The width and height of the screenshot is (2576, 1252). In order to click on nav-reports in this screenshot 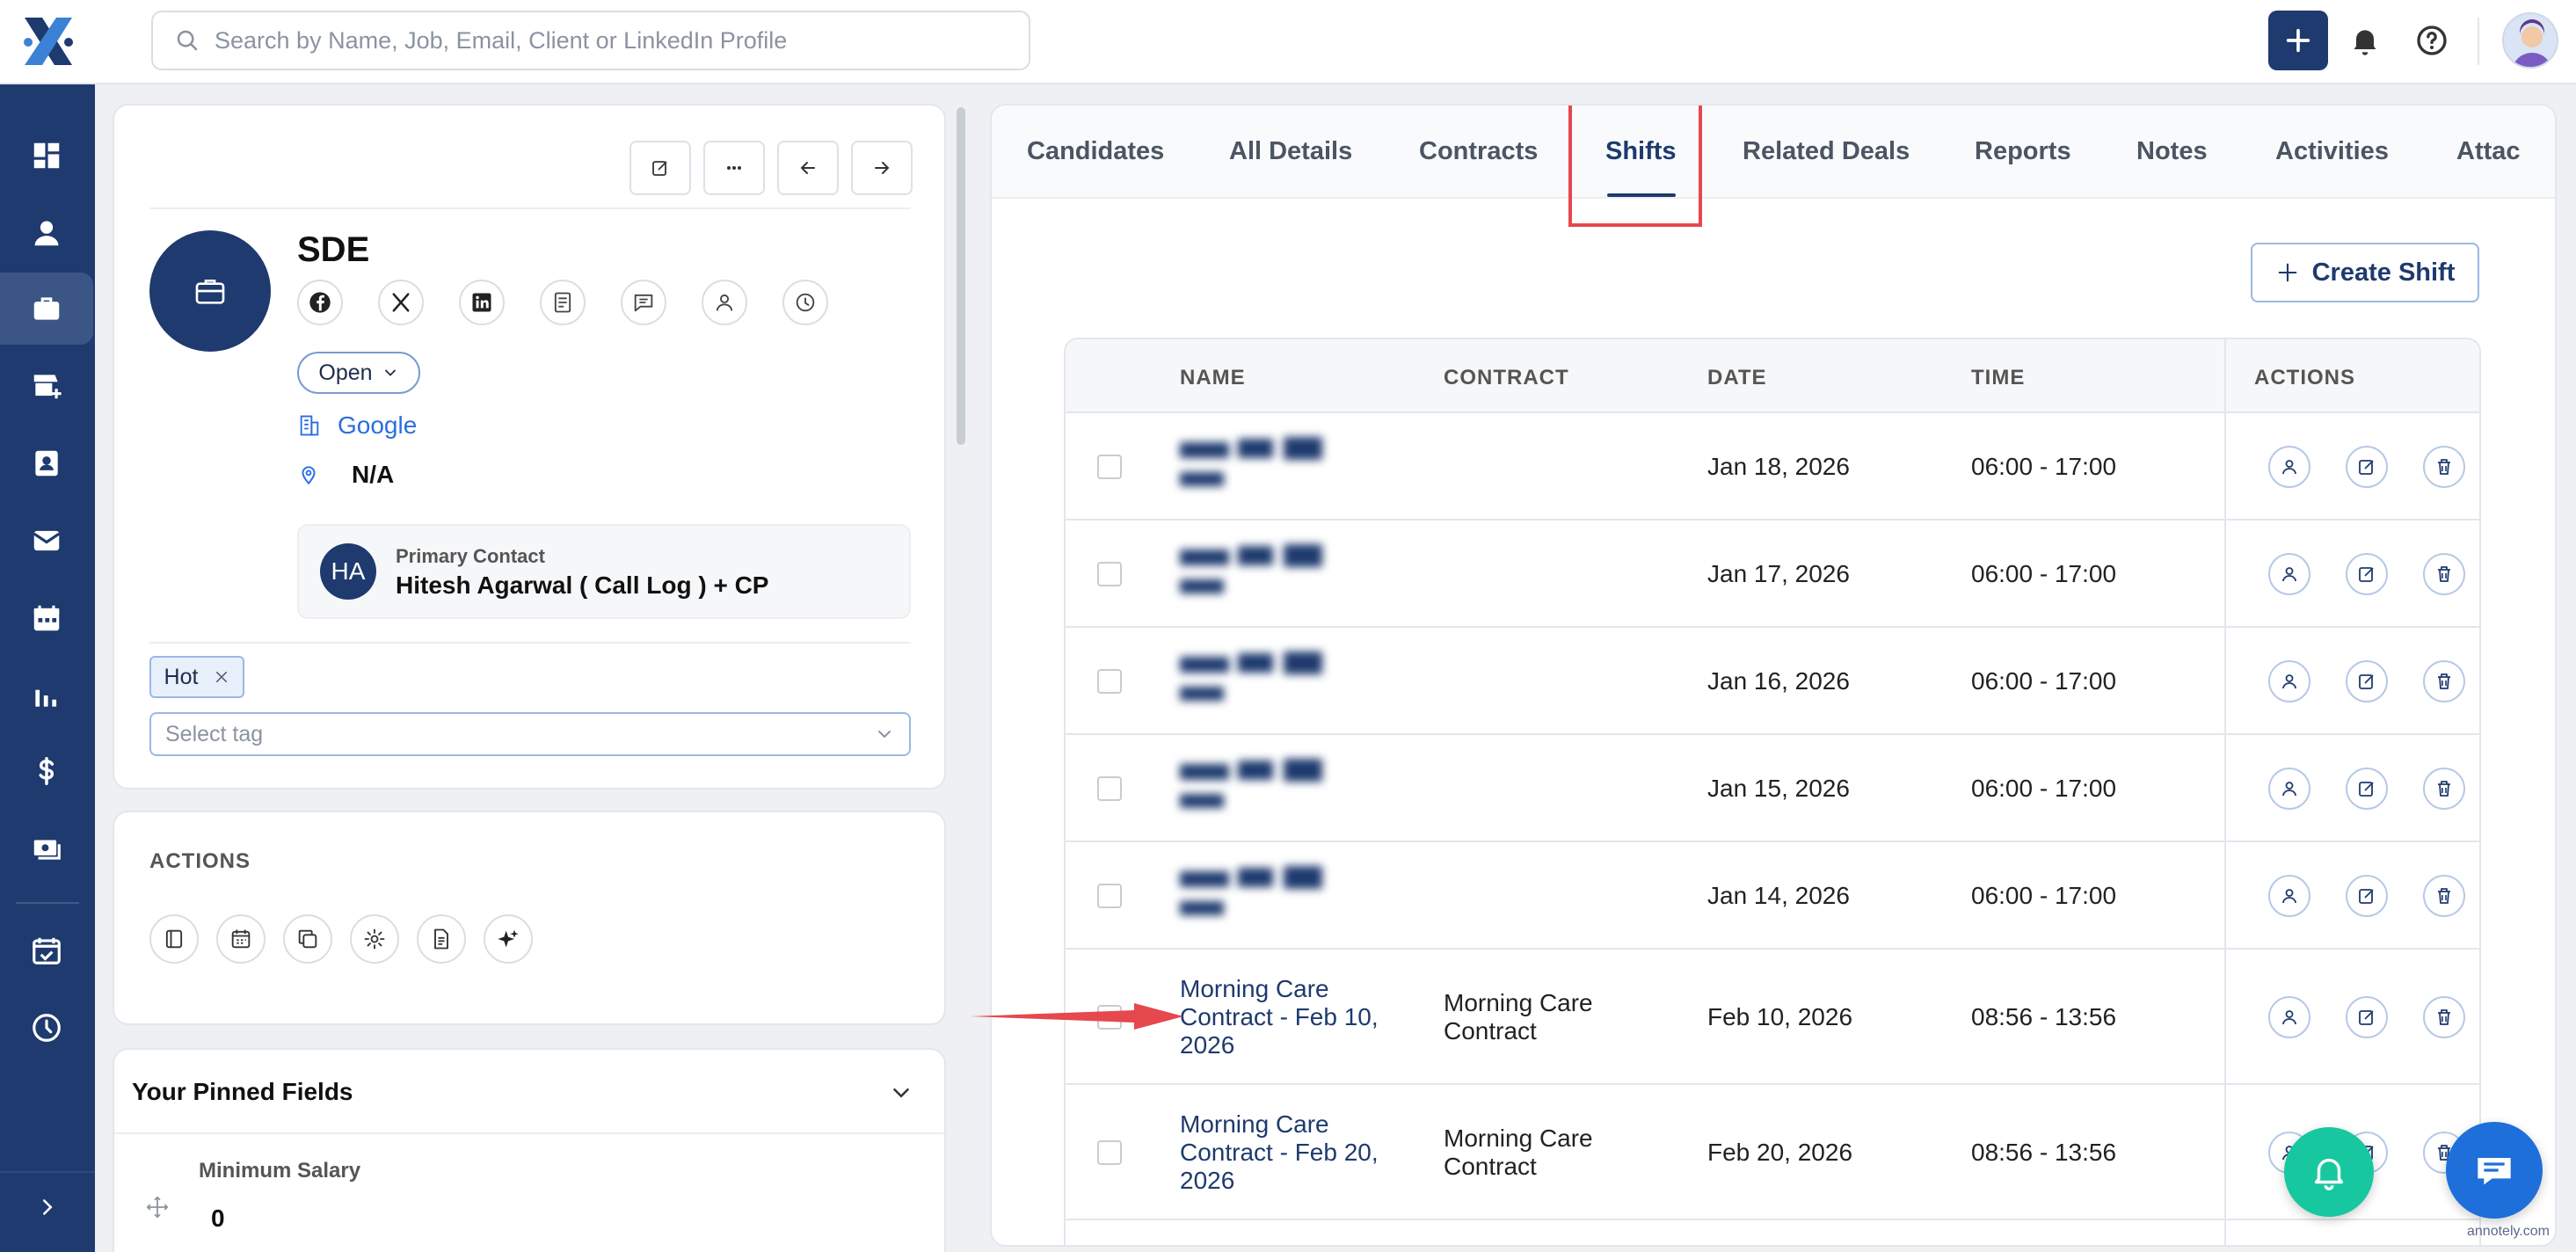, I will do `click(46, 695)`.